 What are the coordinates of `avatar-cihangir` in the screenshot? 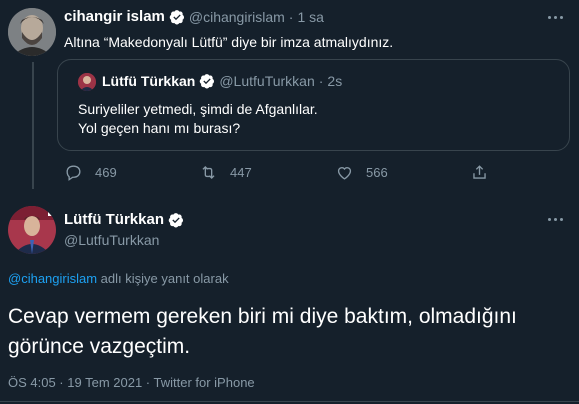 It's located at (32, 32).